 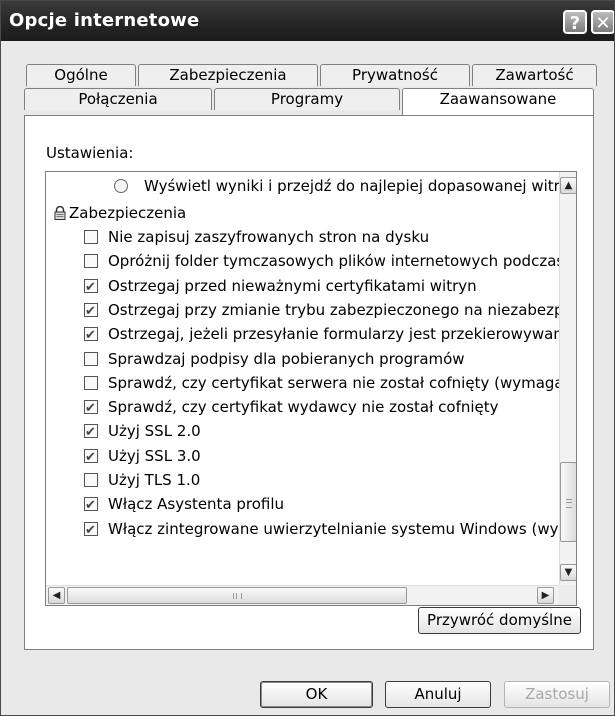 What do you see at coordinates (81, 75) in the screenshot?
I see `tab-general: Ogólne` at bounding box center [81, 75].